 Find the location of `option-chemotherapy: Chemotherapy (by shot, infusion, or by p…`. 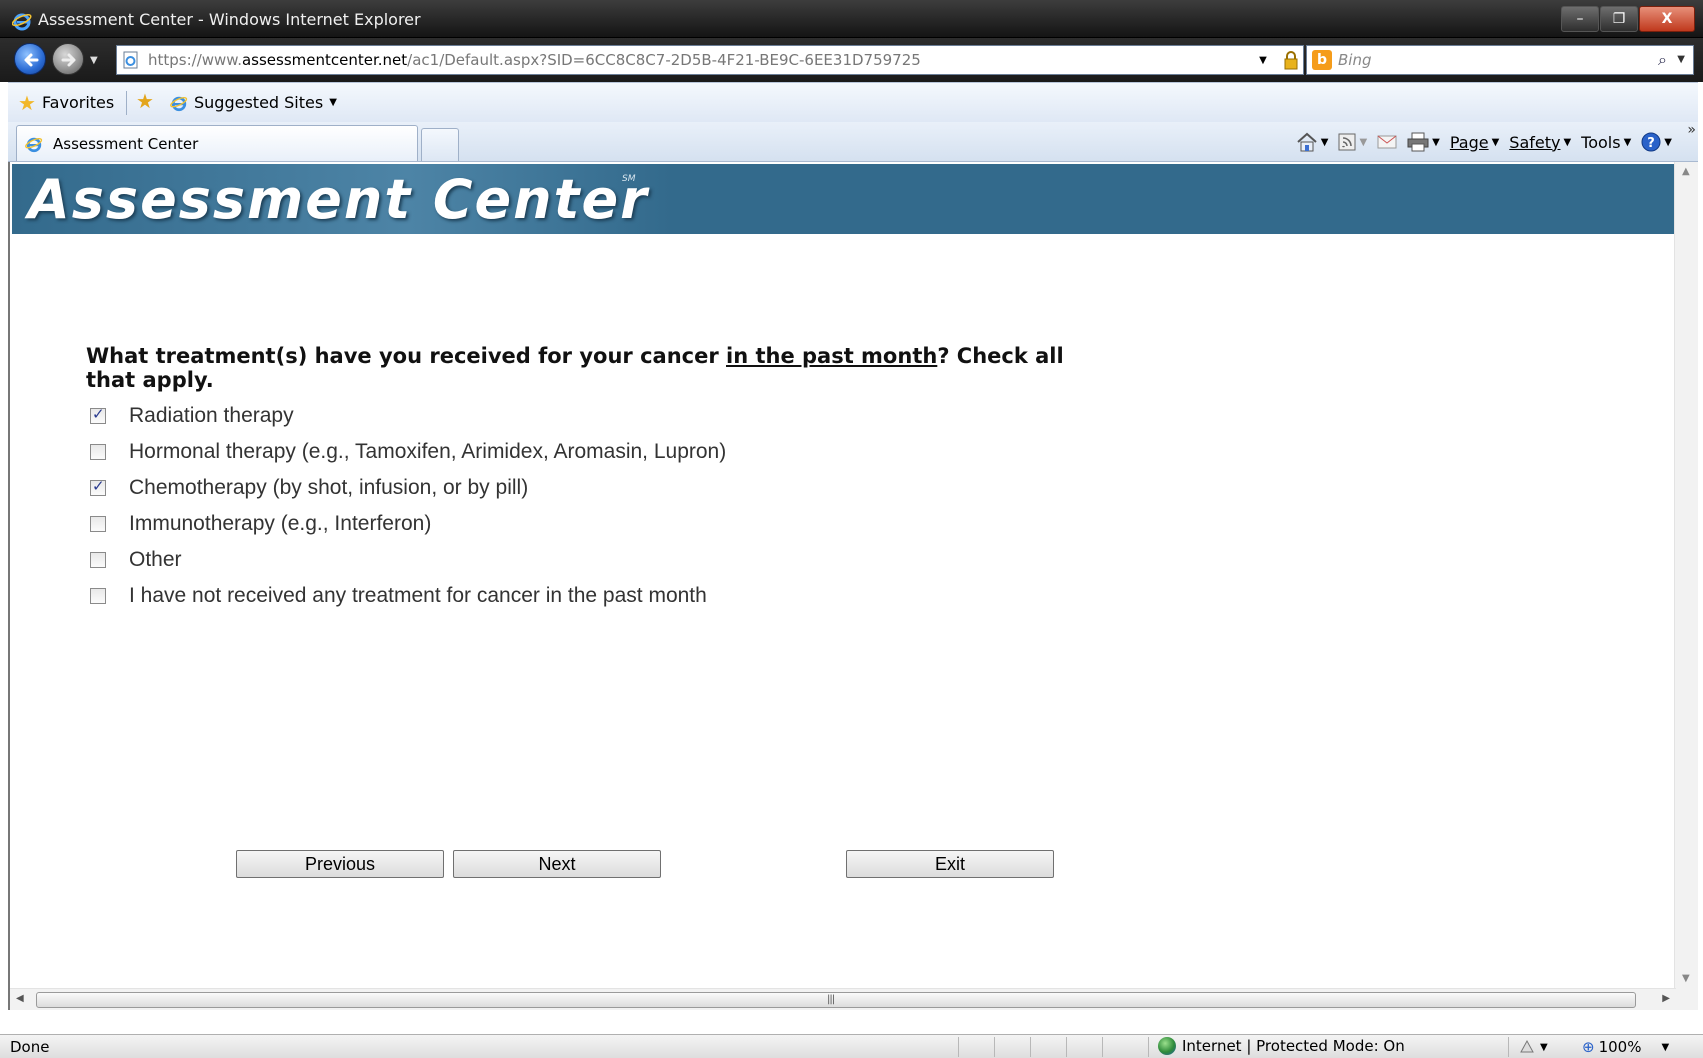

option-chemotherapy: Chemotherapy (by shot, infusion, or by p… is located at coordinates (408, 488).